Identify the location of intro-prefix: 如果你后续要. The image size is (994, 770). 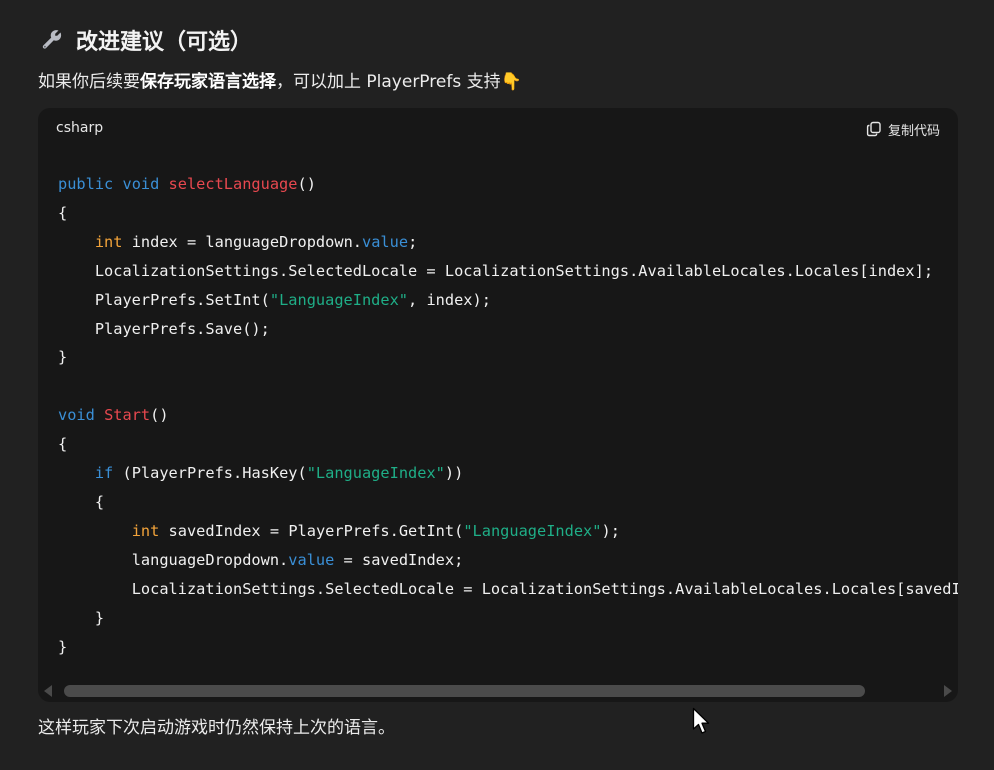
(89, 82).